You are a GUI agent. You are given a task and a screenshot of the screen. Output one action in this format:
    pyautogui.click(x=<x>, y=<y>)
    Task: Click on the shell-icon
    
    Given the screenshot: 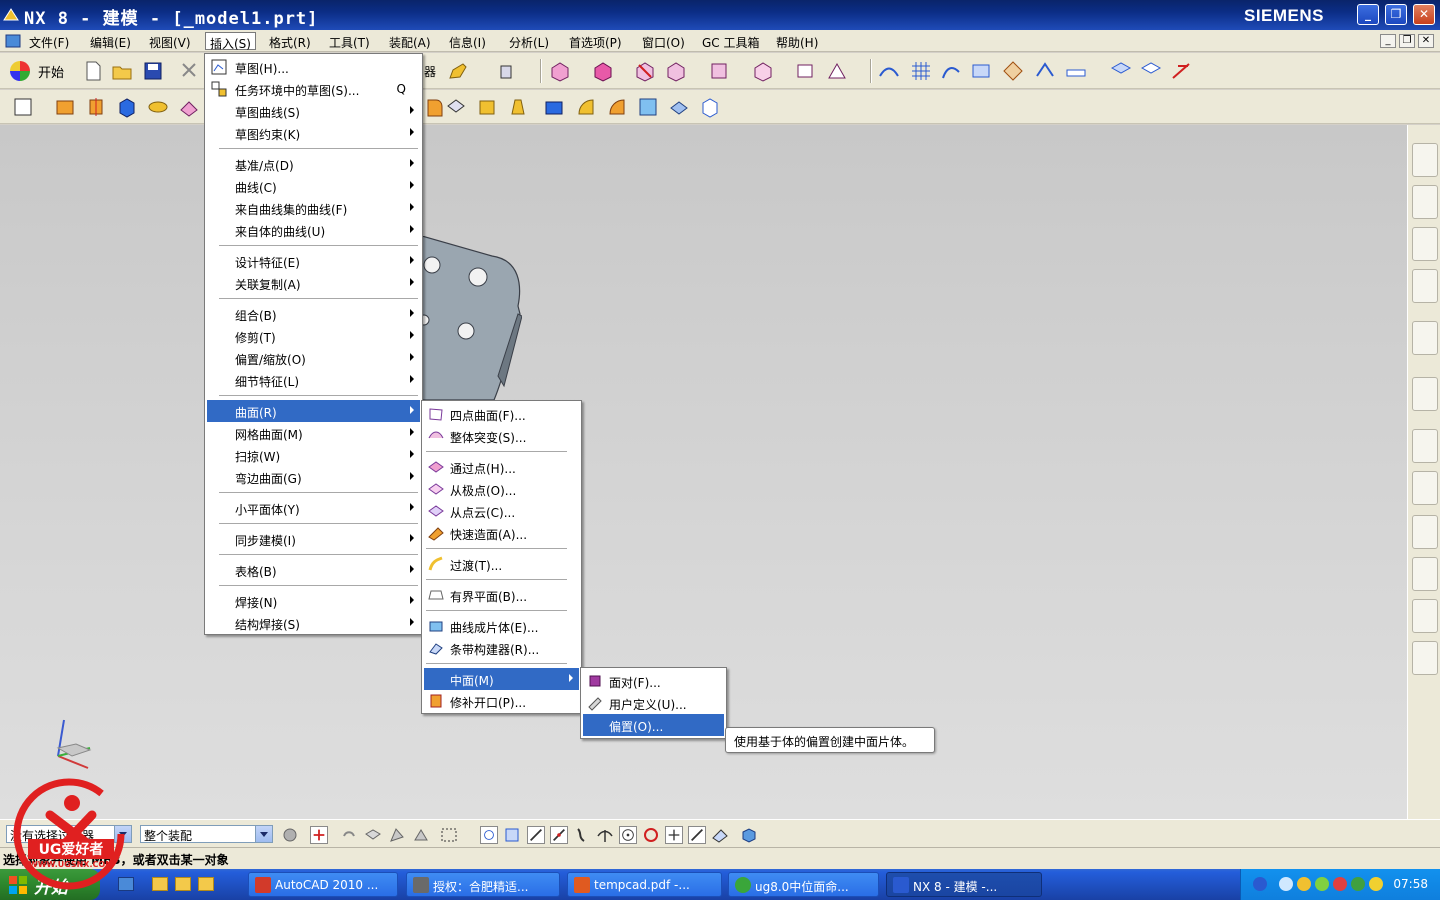 What is the action you would take?
    pyautogui.click(x=487, y=107)
    